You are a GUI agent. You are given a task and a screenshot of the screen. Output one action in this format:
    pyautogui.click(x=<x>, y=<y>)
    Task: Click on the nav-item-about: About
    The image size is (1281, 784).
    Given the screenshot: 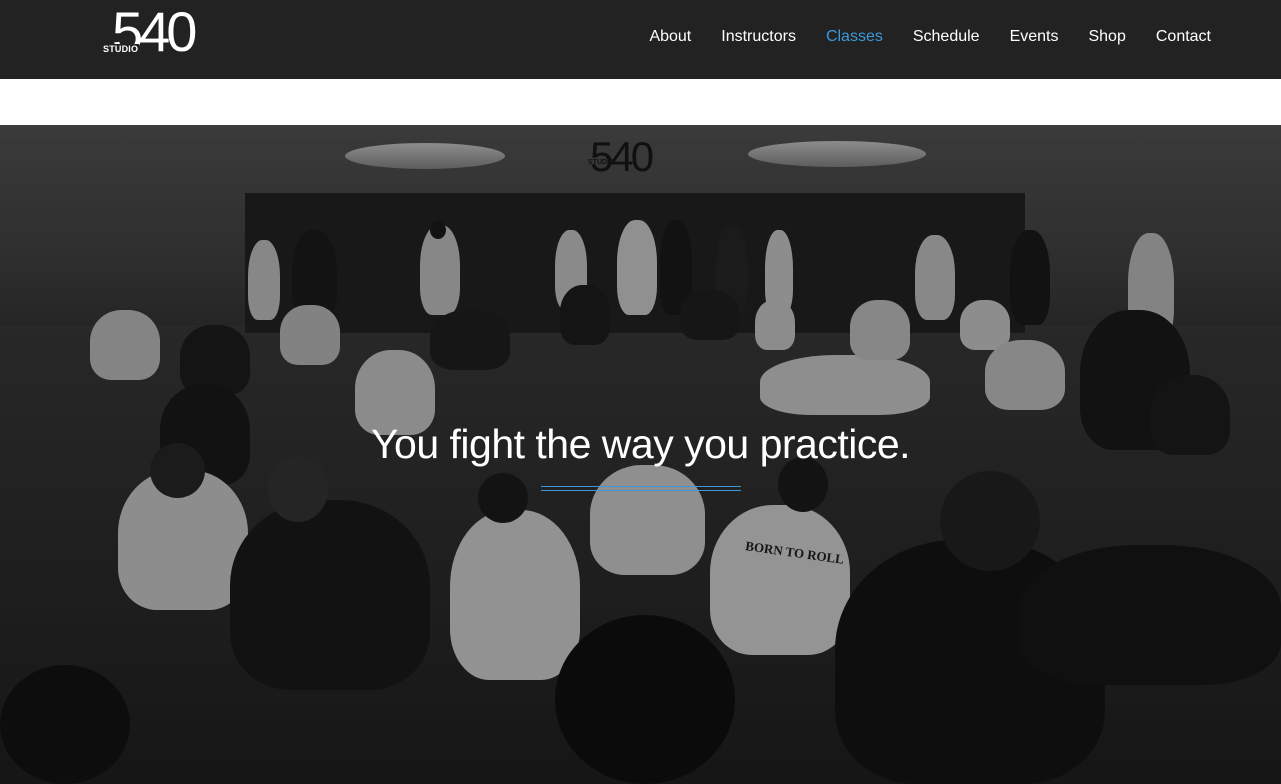 What is the action you would take?
    pyautogui.click(x=670, y=37)
    